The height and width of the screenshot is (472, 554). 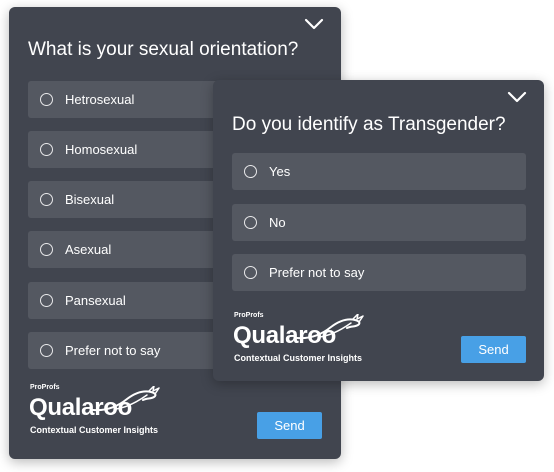 I want to click on option-label: Hetrosexual, so click(x=100, y=99).